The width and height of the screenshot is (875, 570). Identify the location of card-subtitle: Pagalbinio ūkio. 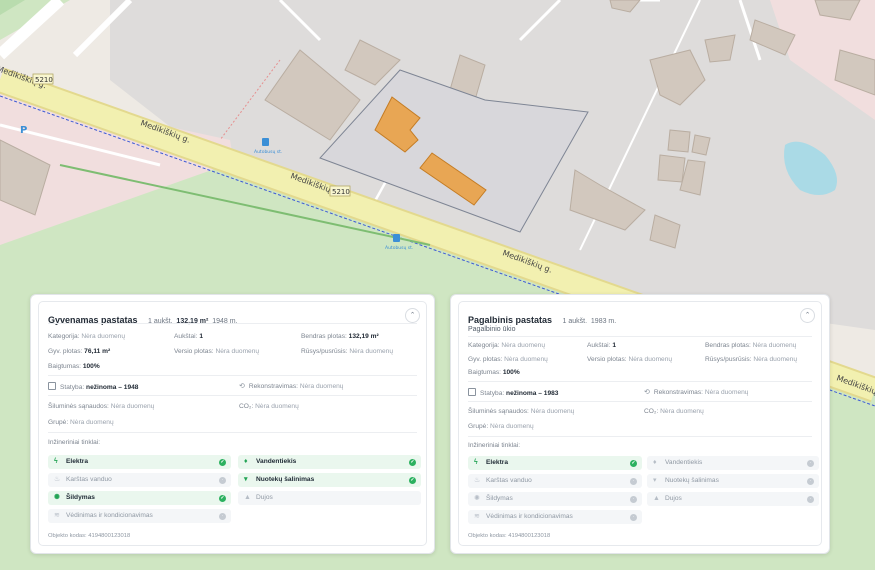
(492, 329).